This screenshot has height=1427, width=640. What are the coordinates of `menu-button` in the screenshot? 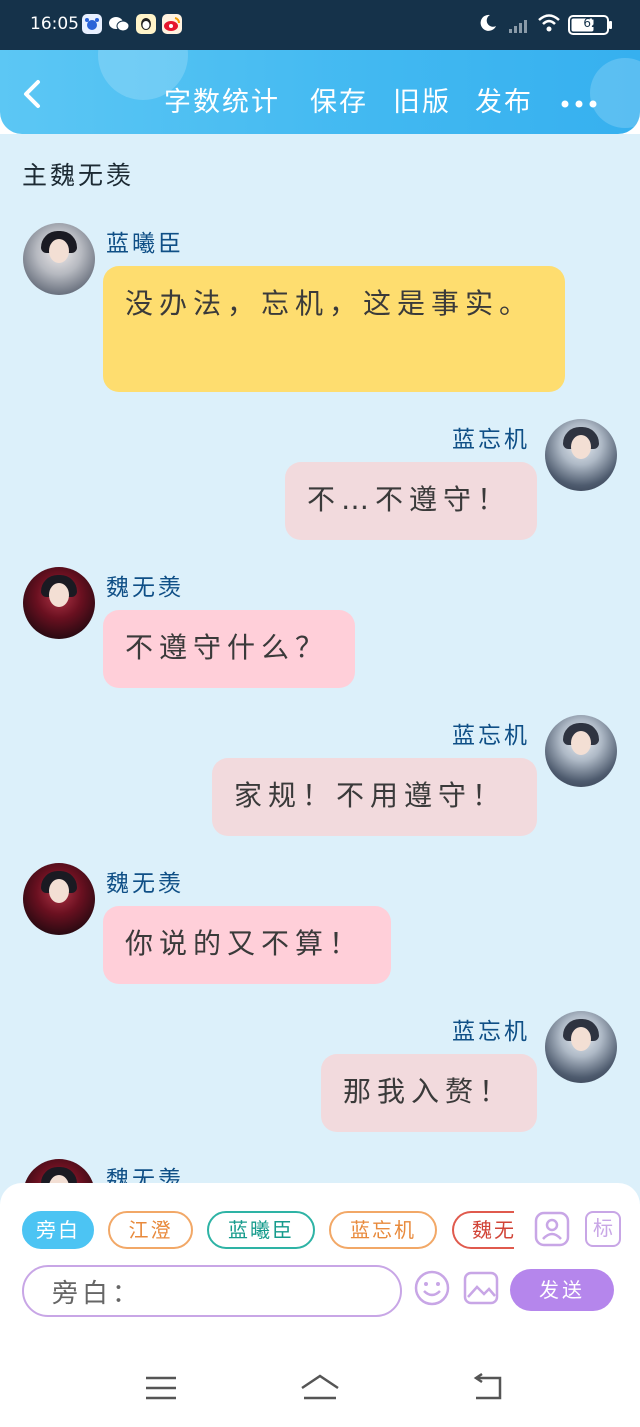 It's located at (163, 1389).